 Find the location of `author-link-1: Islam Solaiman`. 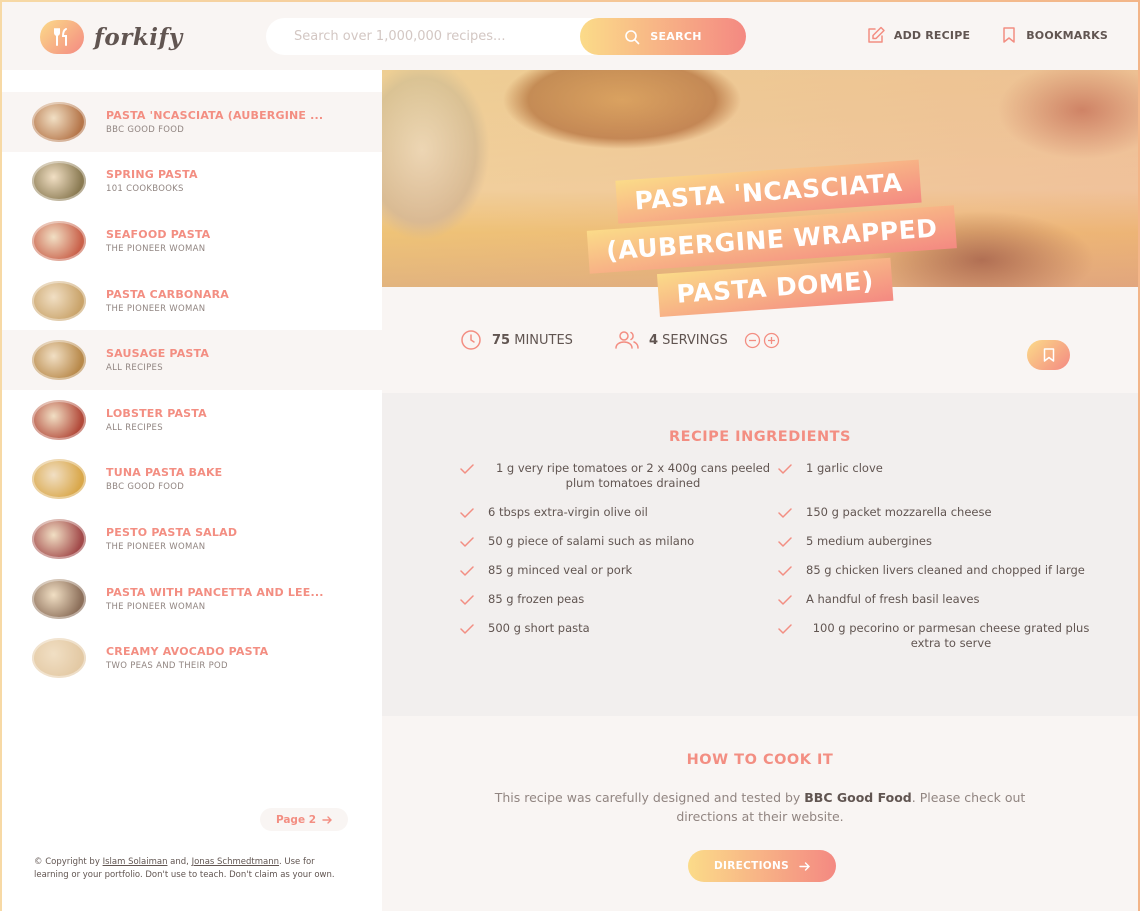

author-link-1: Islam Solaiman is located at coordinates (135, 862).